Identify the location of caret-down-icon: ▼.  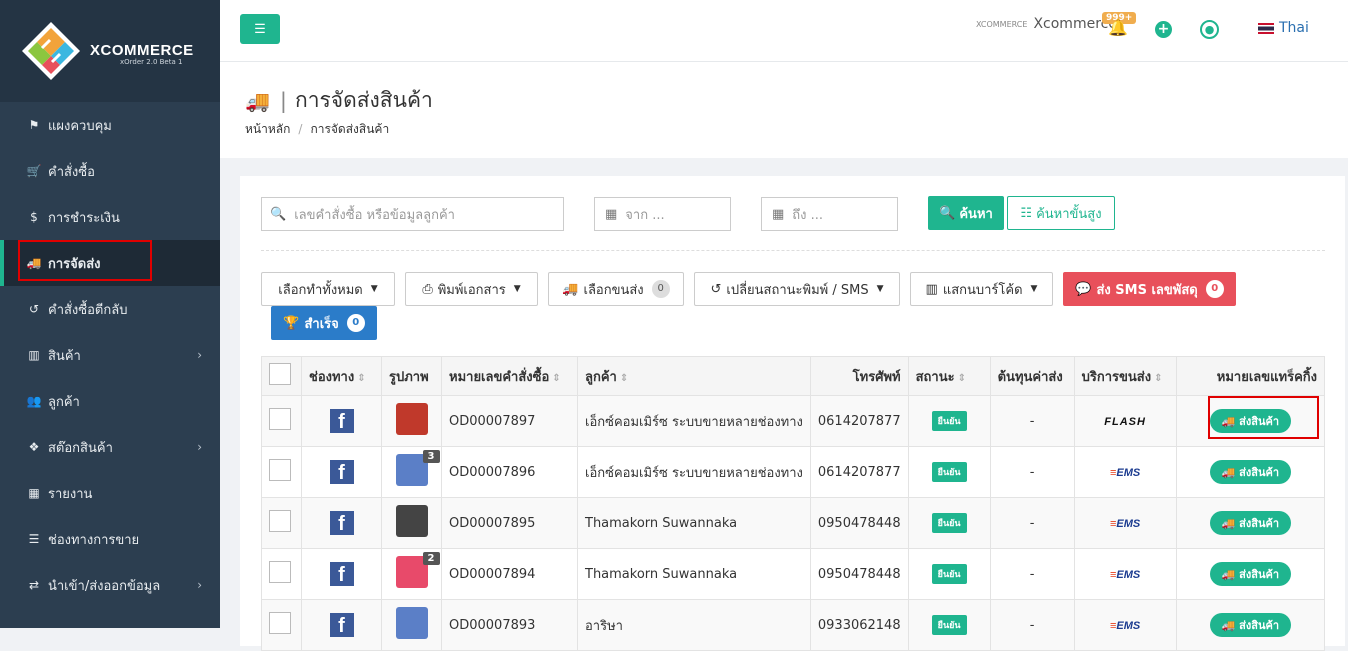
(517, 289).